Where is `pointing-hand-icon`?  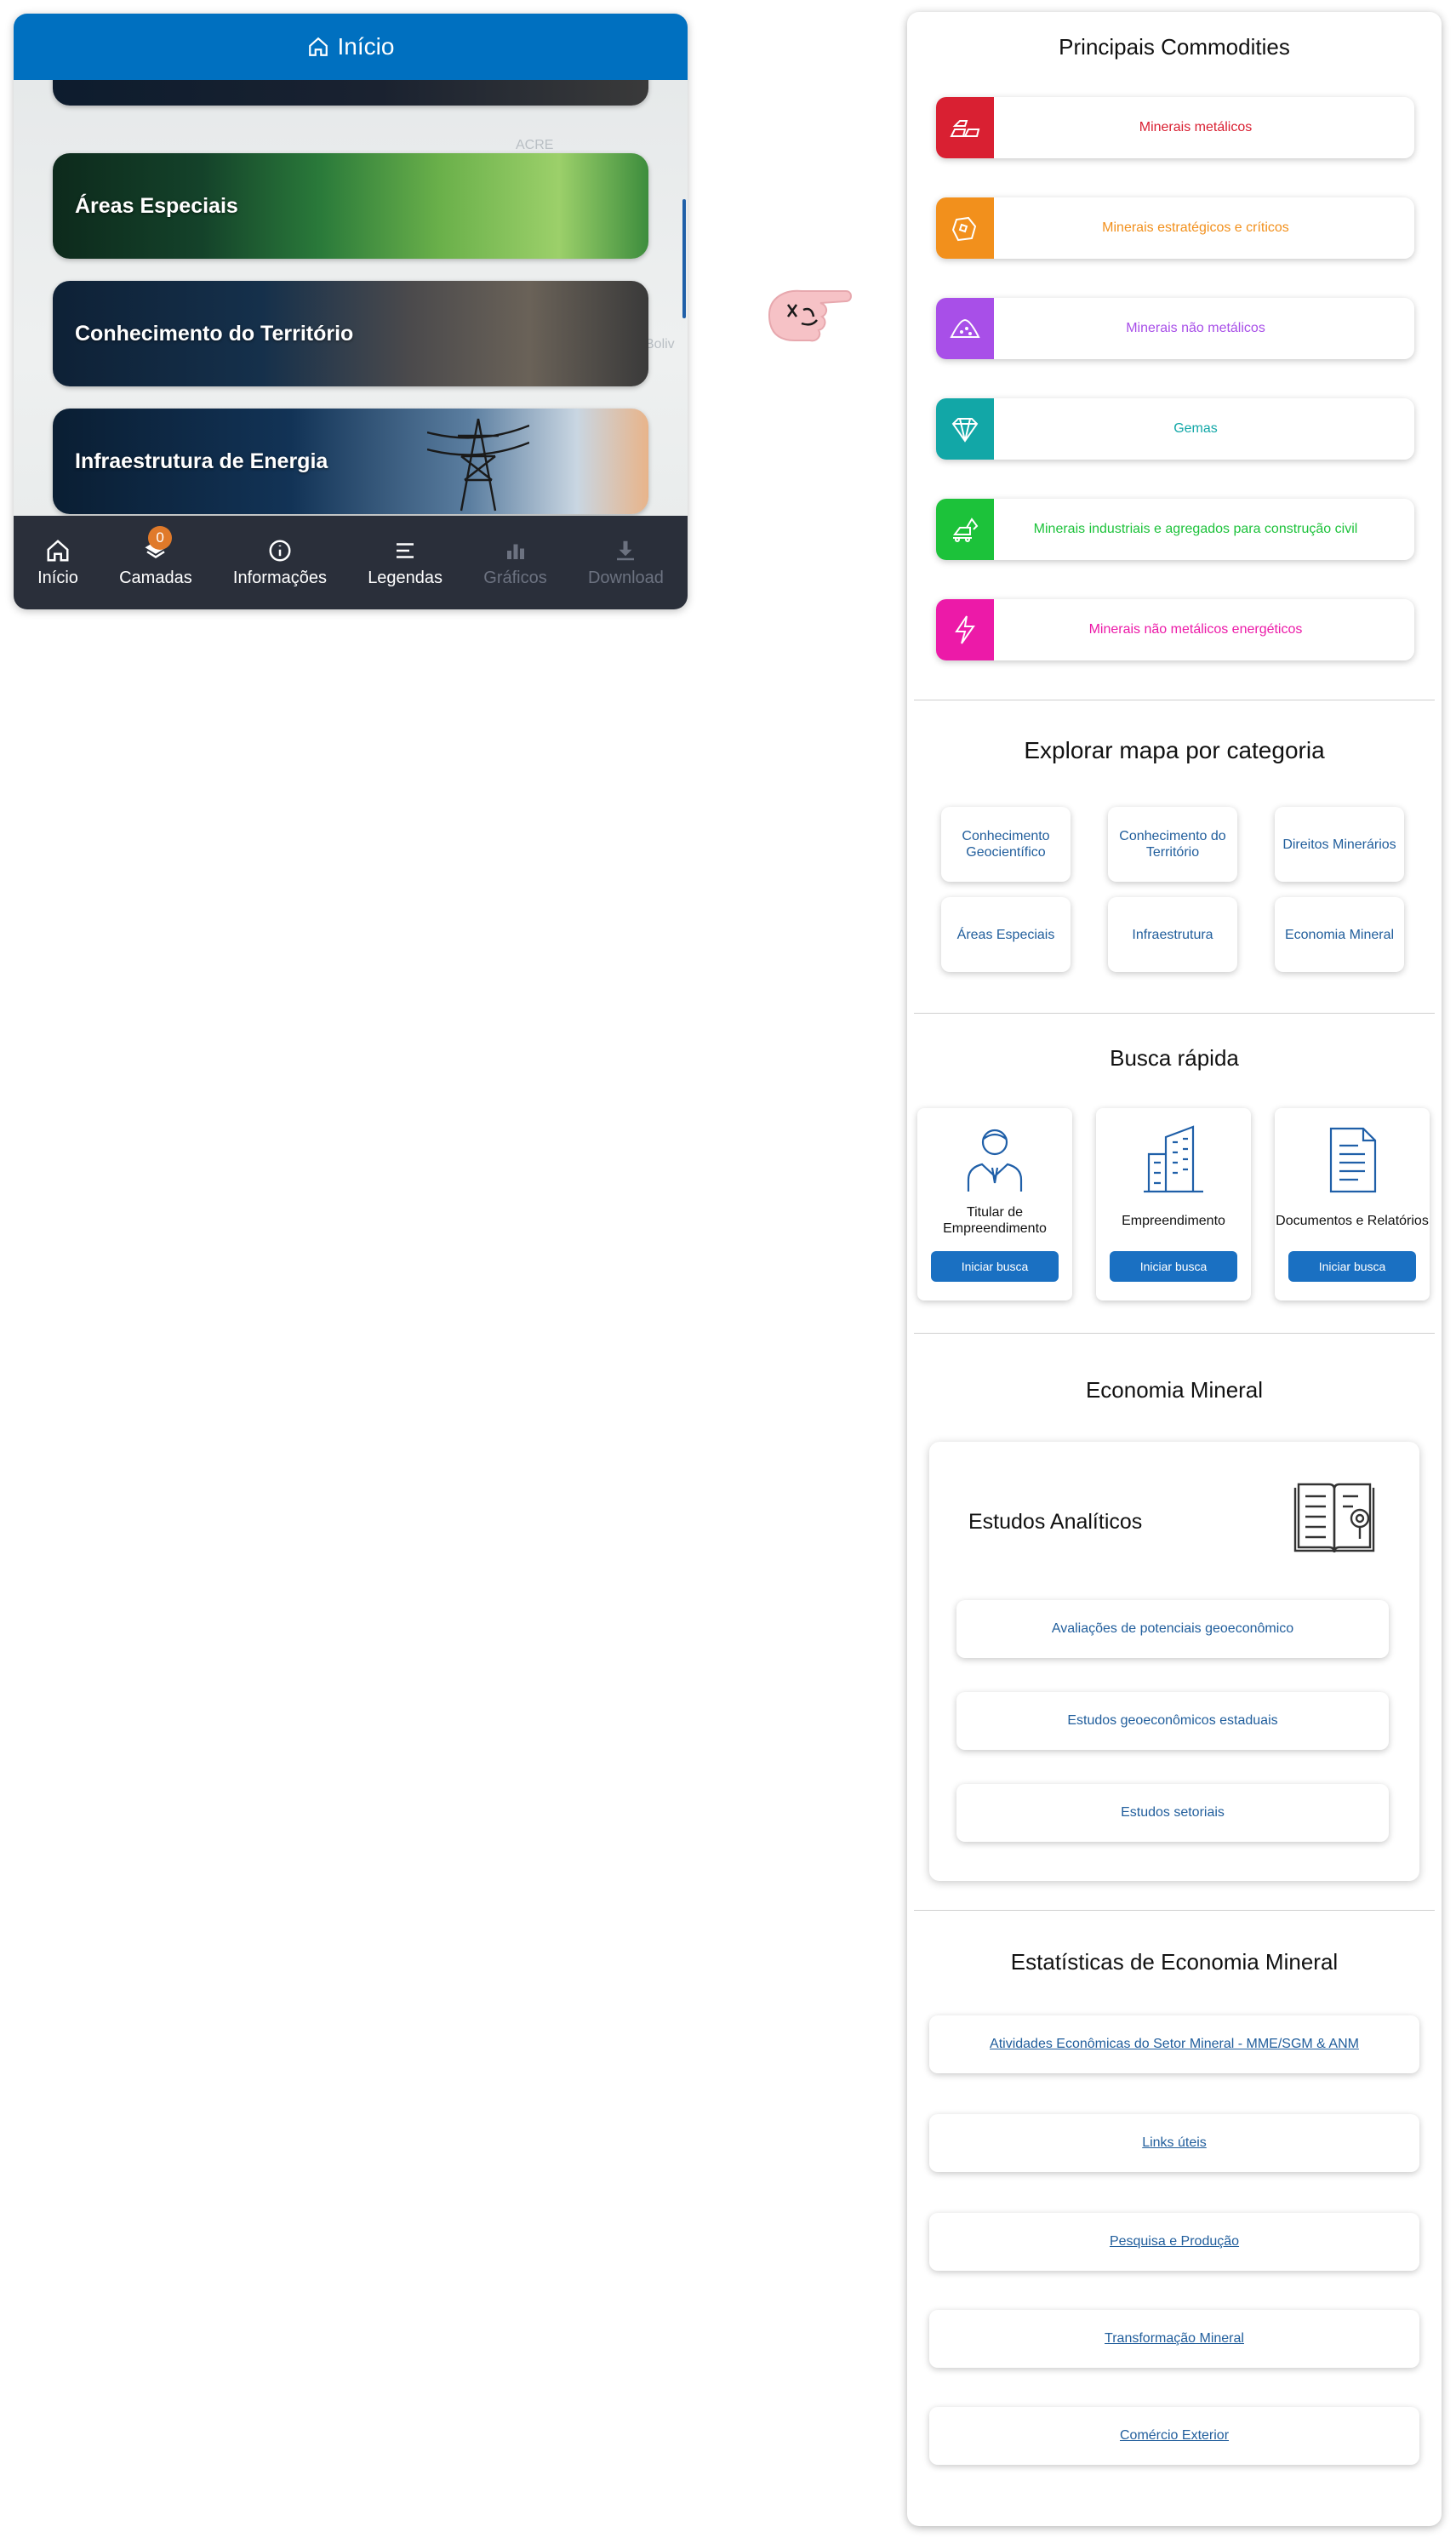 pointing-hand-icon is located at coordinates (810, 315).